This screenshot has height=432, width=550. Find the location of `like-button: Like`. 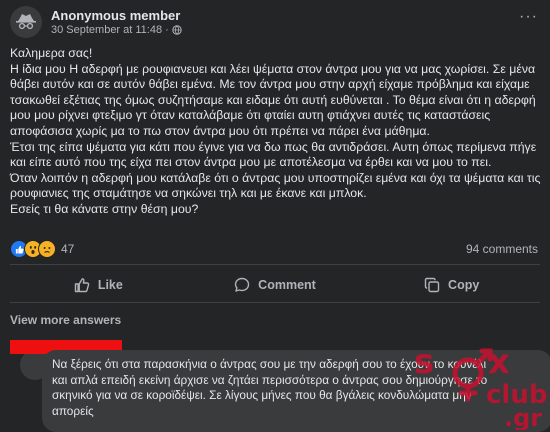

like-button: Like is located at coordinates (98, 285).